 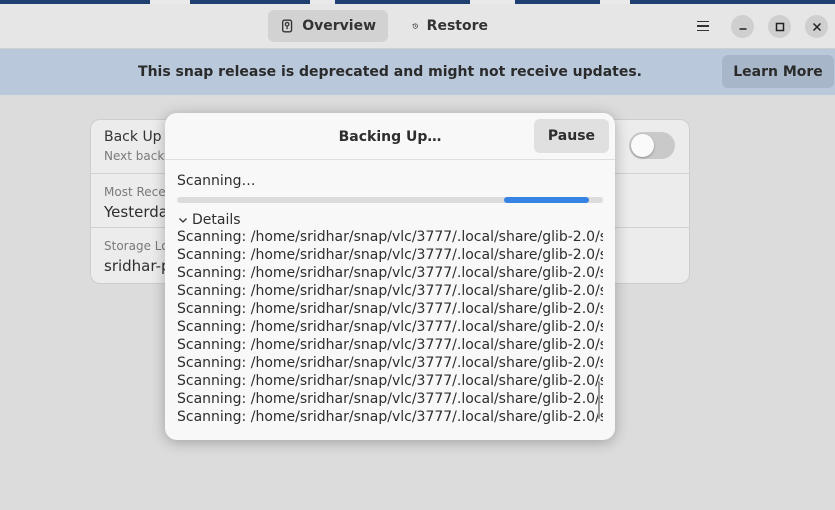 What do you see at coordinates (703, 21) in the screenshot?
I see `hamburger-icon` at bounding box center [703, 21].